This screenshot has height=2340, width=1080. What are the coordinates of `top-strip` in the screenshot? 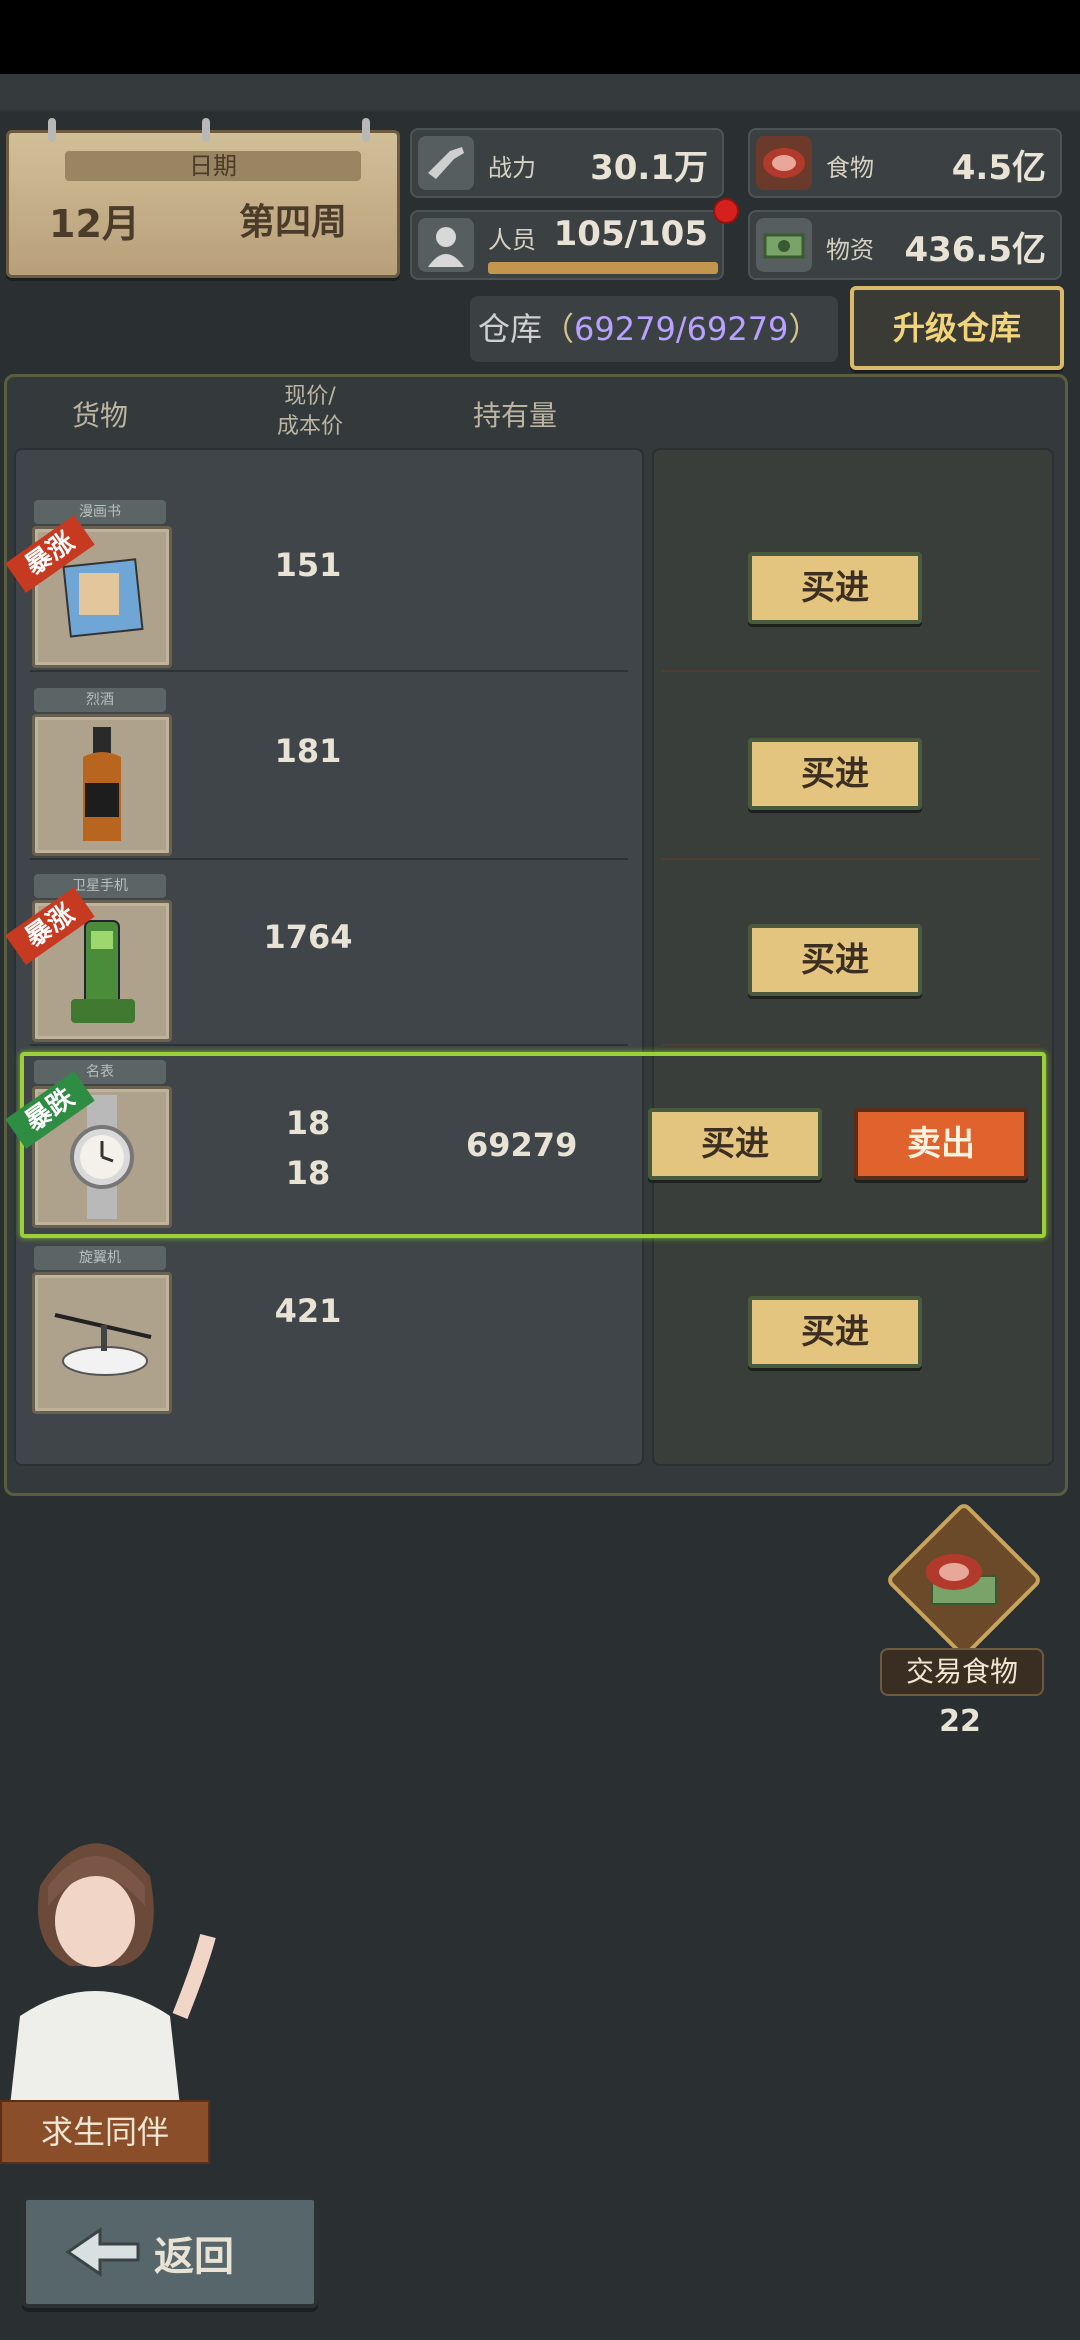 It's located at (540, 93).